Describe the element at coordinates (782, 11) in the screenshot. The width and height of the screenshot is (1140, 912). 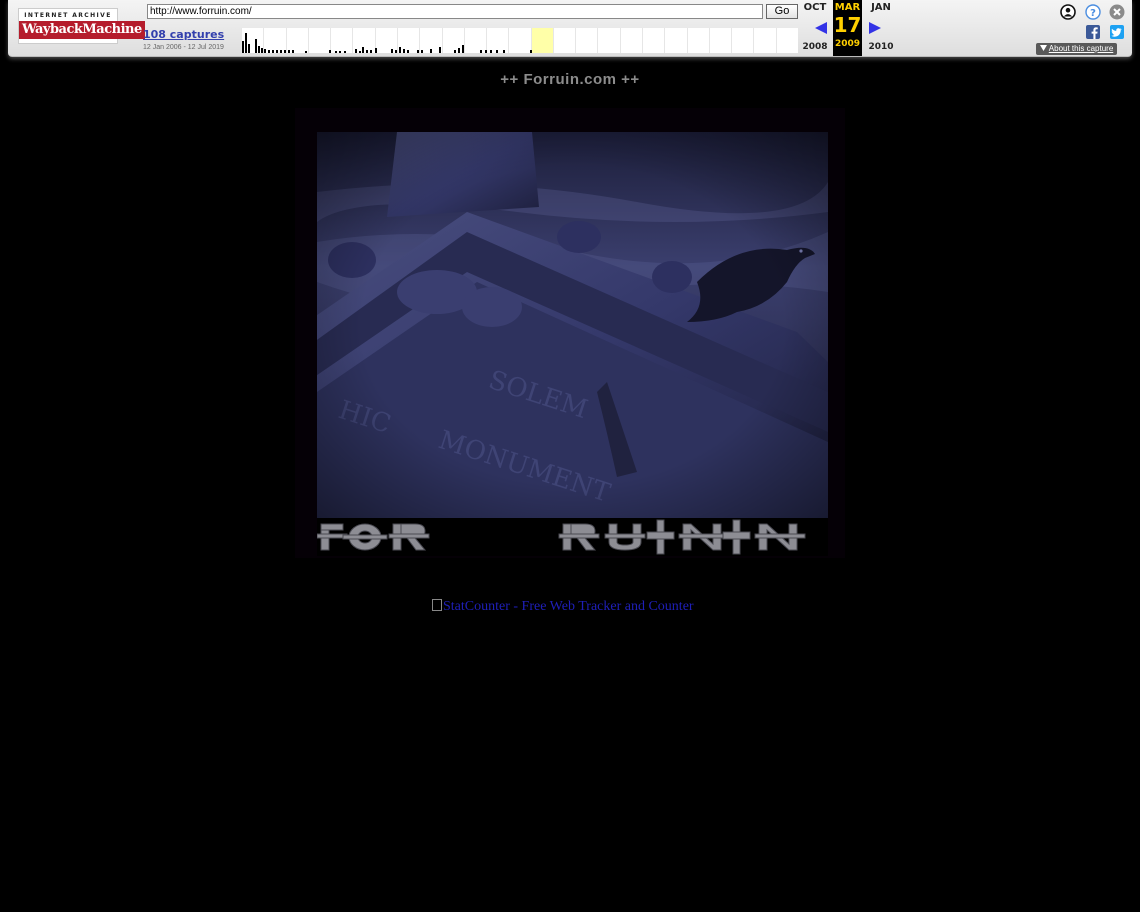
I see `go-button: Go` at that location.